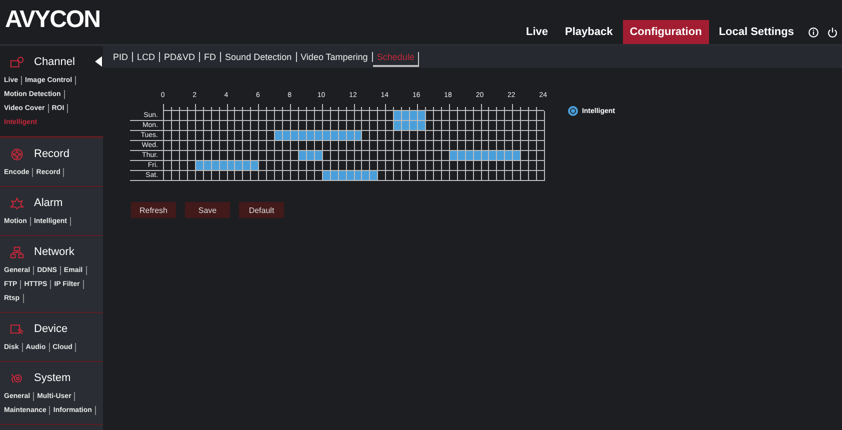 The image size is (842, 430). I want to click on power-icon, so click(832, 32).